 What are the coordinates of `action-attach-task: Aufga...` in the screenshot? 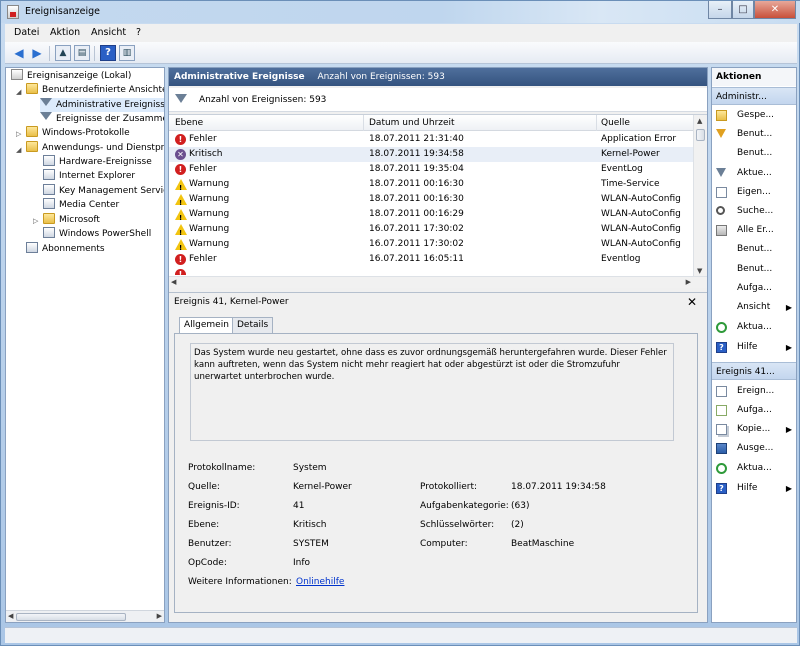 It's located at (754, 288).